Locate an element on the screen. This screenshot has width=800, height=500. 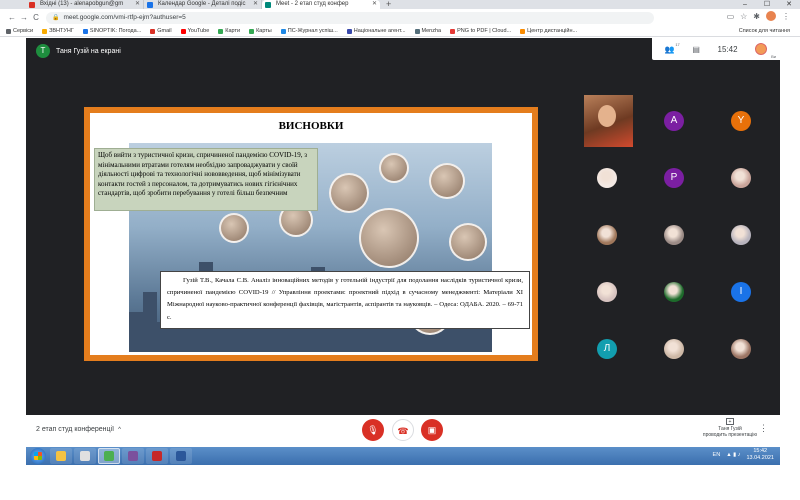
bookmark-label: YouTube is located at coordinates (198, 31).